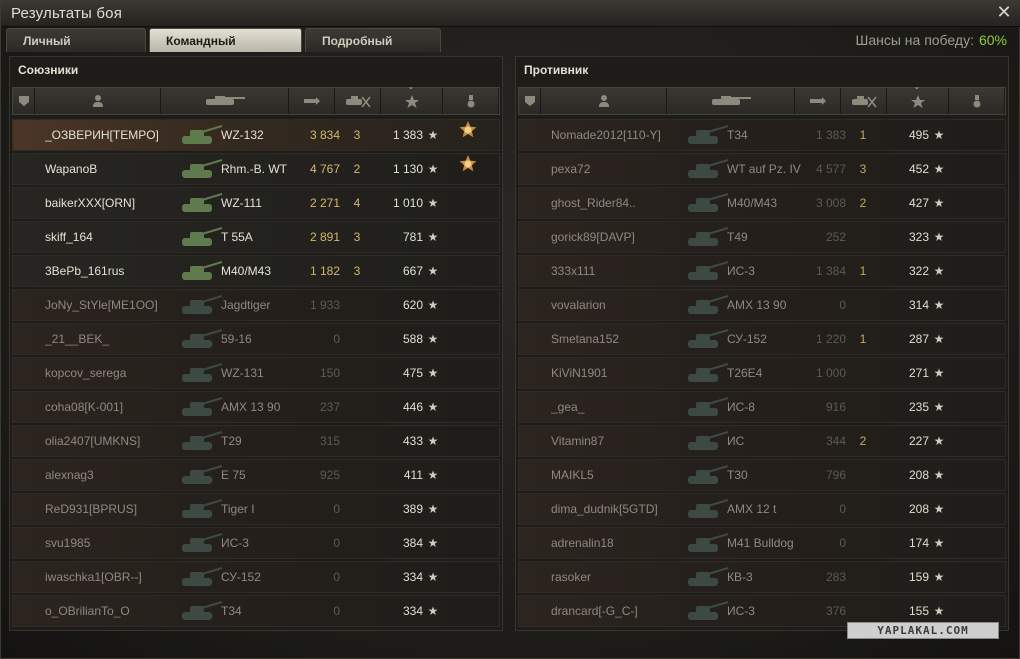  I want to click on xp-value: 174, so click(918, 543).